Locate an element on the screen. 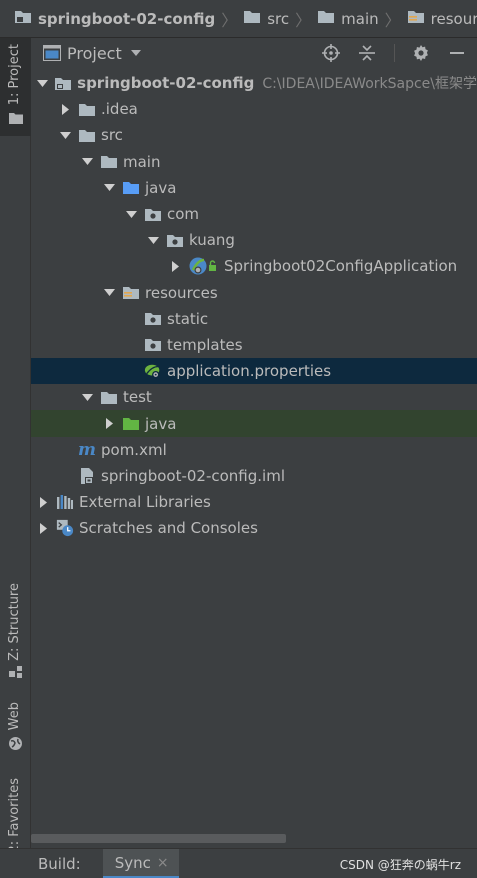 The image size is (477, 878). libraries-icon is located at coordinates (65, 502).